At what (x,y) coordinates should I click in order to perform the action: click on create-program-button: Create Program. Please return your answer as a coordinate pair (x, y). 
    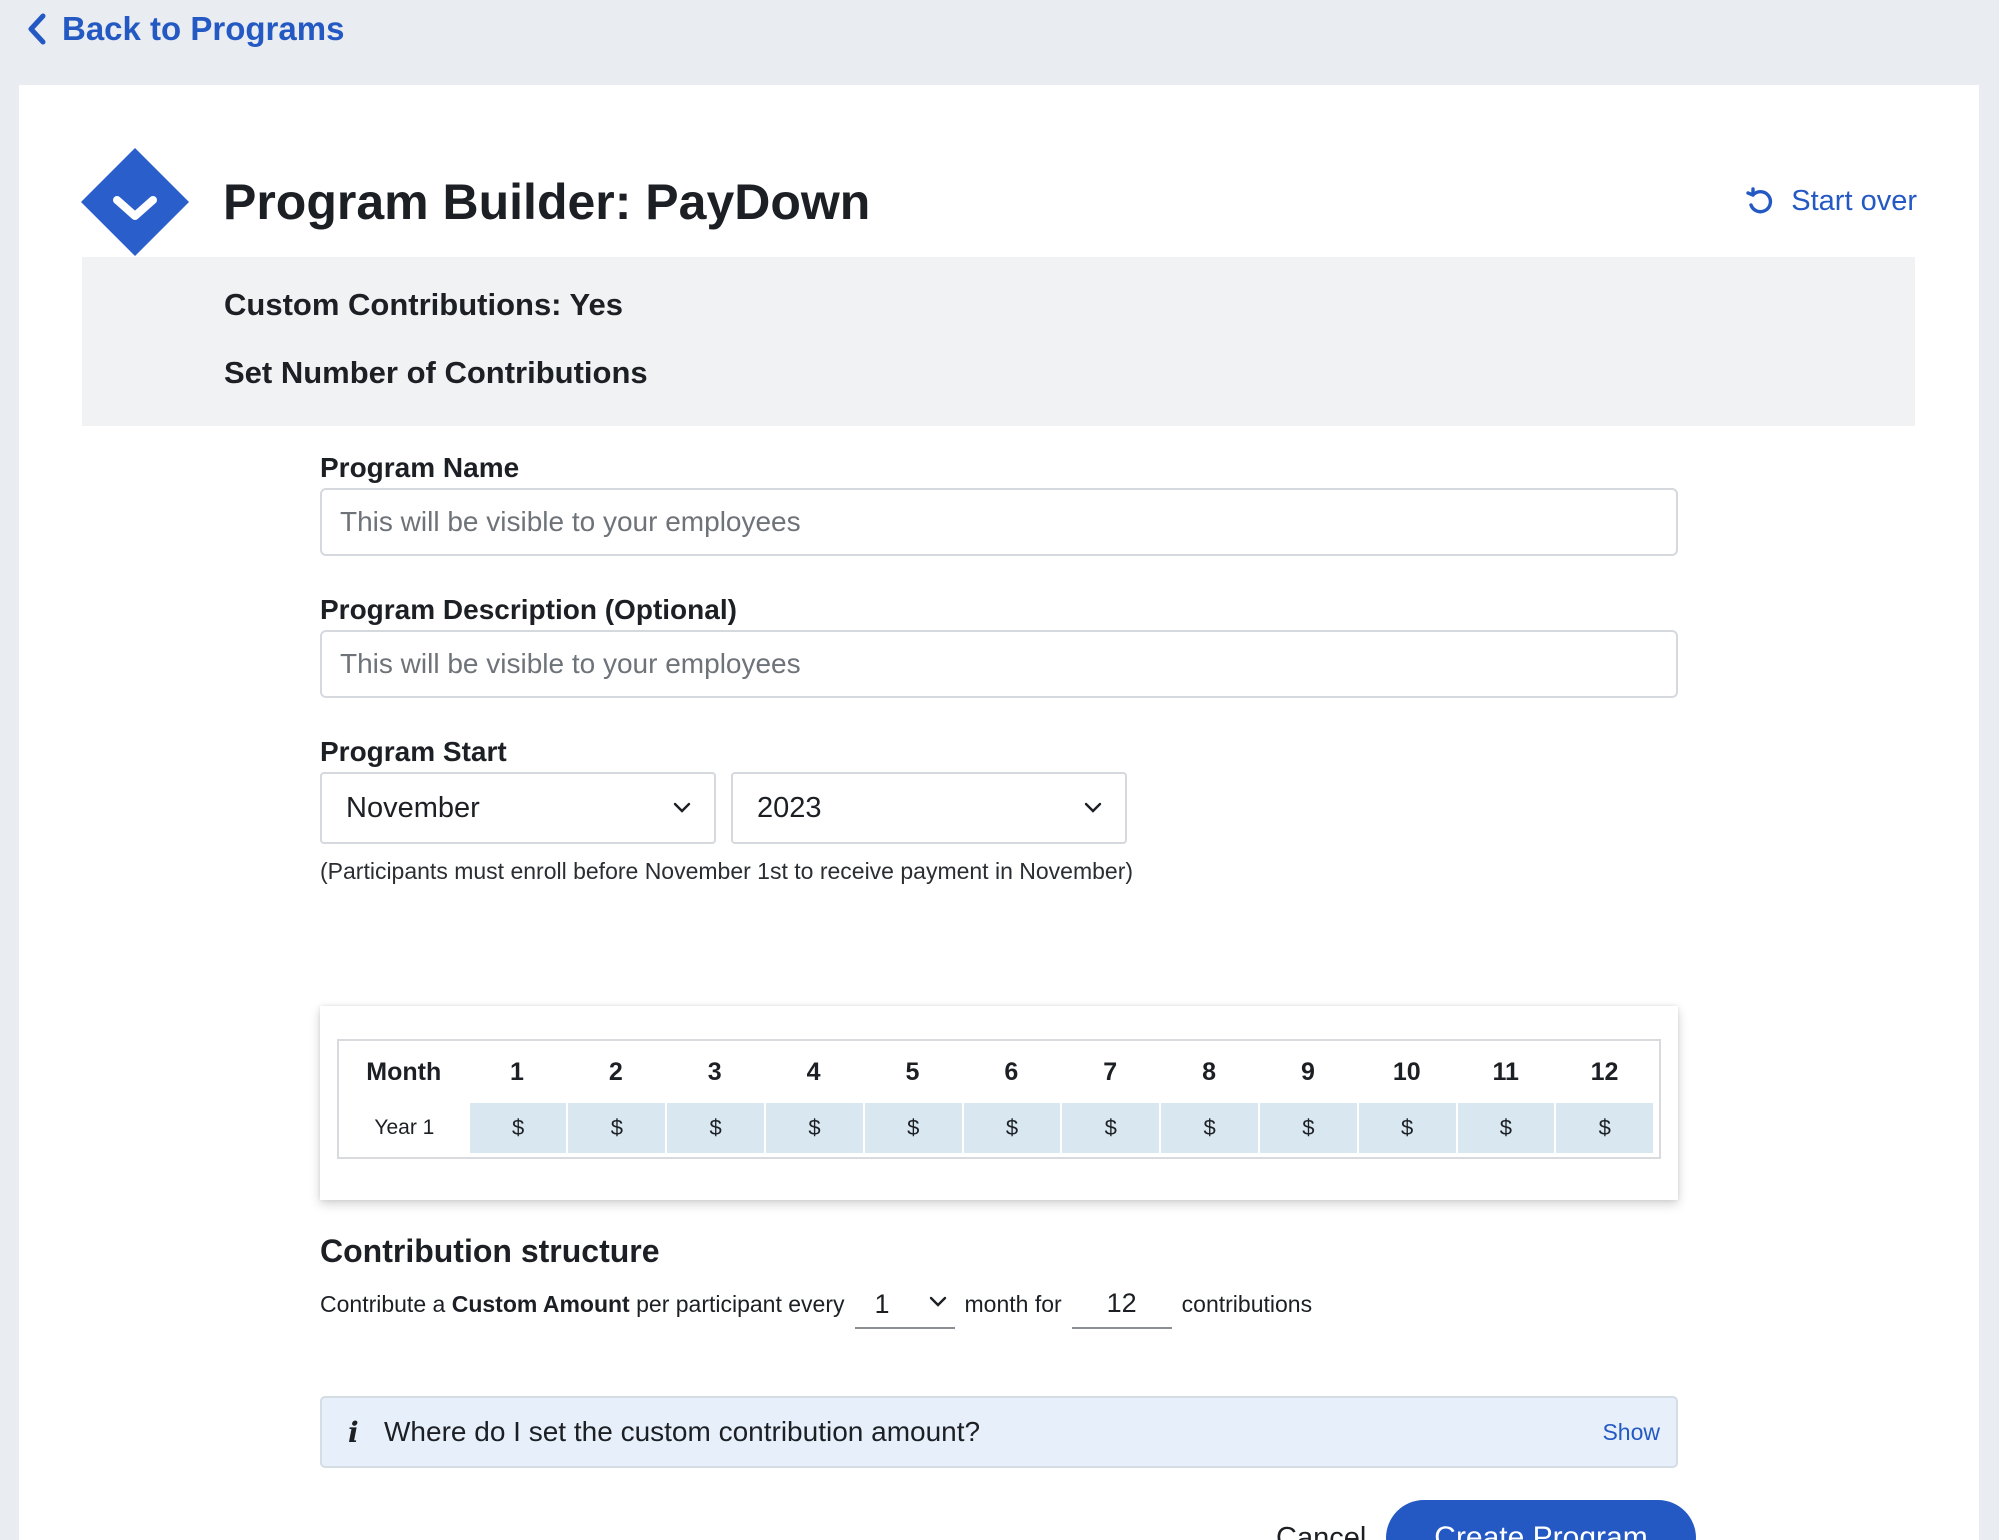
    Looking at the image, I should click on (1541, 1520).